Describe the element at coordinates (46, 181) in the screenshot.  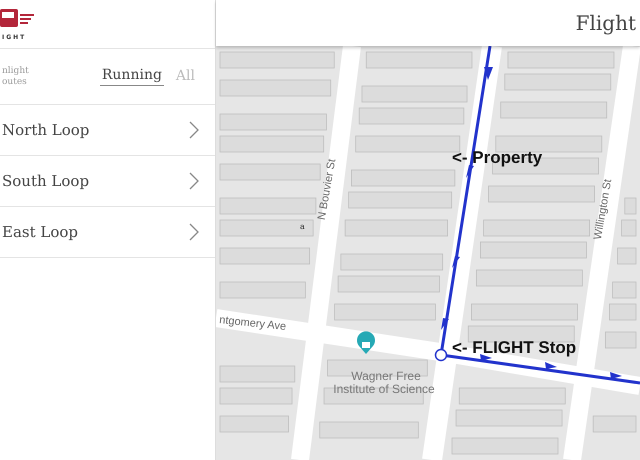
I see `route-name: South Loop` at that location.